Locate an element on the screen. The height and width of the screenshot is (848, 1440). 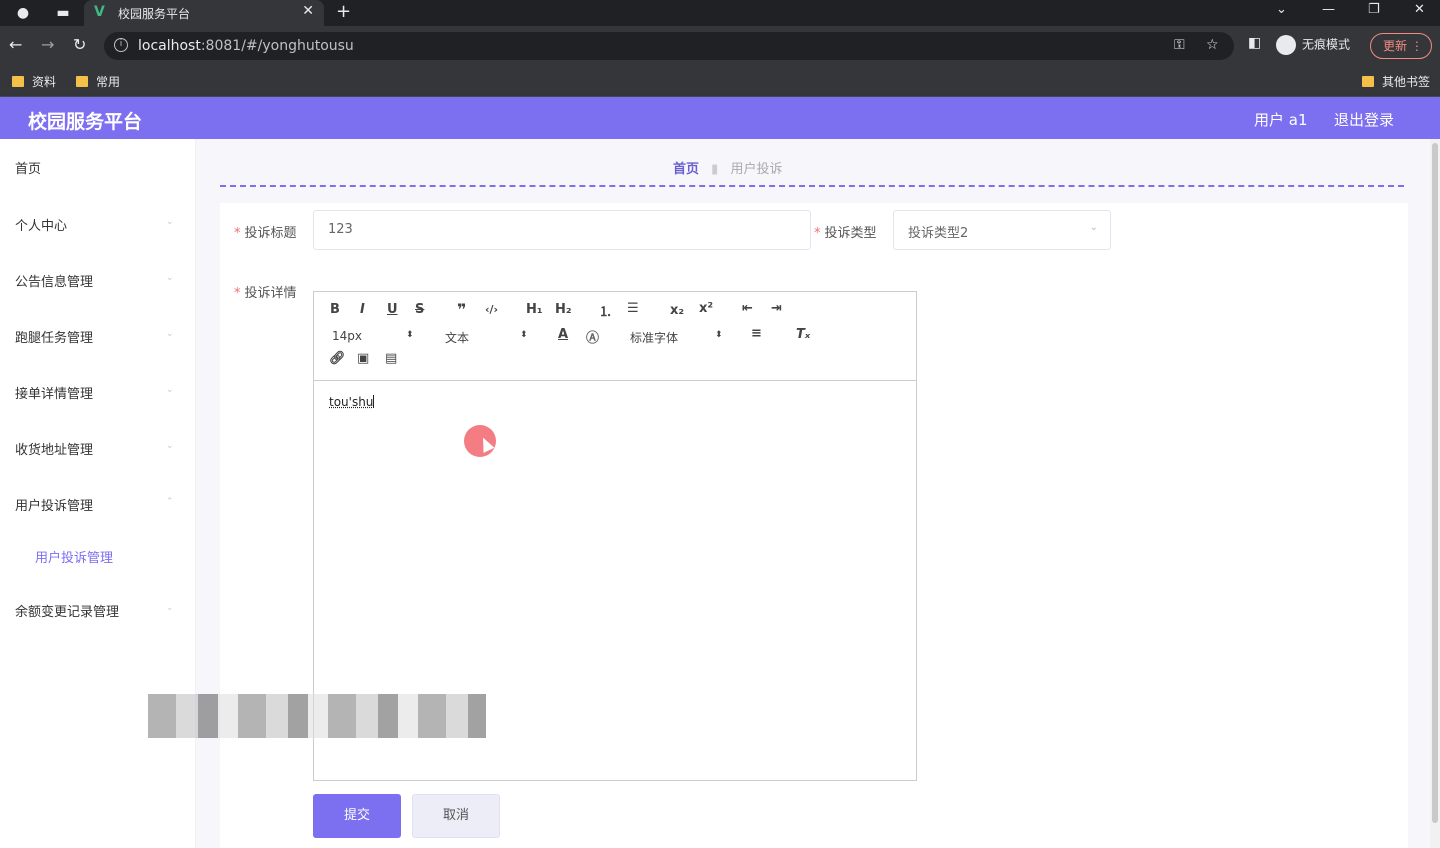
key-icon: ⚿ is located at coordinates (1179, 45).